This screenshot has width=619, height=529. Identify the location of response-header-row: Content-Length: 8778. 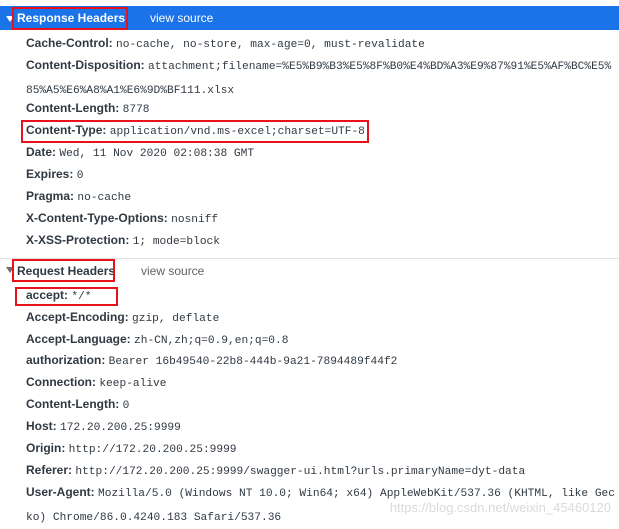
(321, 109).